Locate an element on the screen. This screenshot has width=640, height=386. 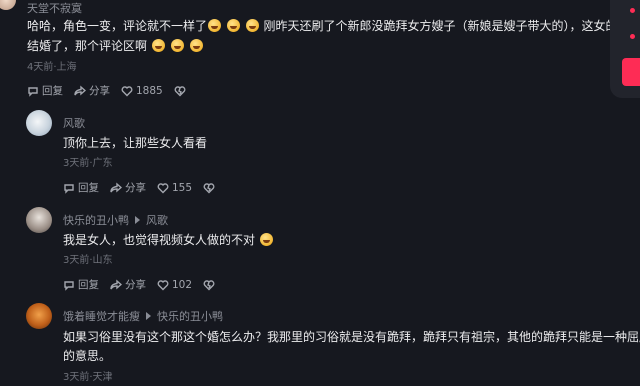
top-comment-username: 天堂不寂寞 is located at coordinates (54, 8).